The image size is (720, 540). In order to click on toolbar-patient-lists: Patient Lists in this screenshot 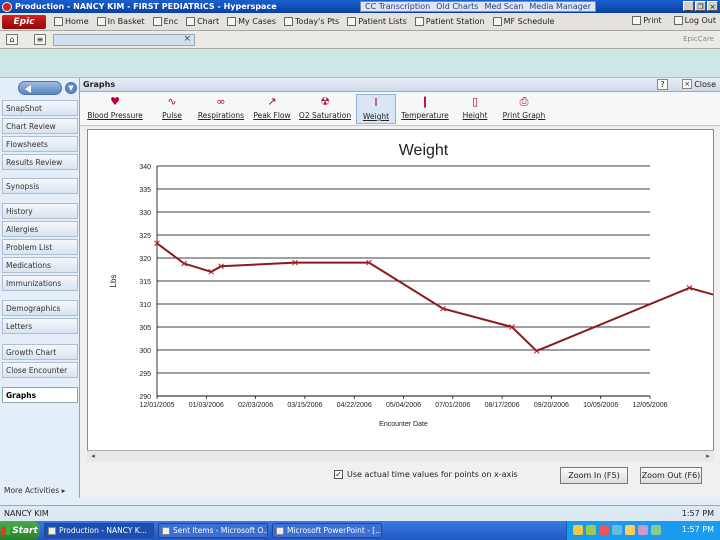, I will do `click(377, 21)`.